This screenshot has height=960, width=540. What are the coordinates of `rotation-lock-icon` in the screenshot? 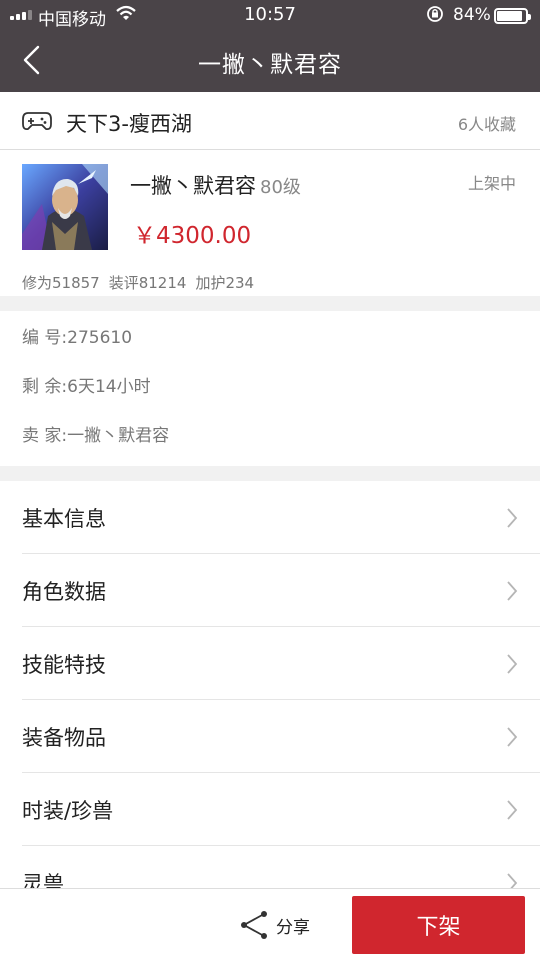 It's located at (435, 14).